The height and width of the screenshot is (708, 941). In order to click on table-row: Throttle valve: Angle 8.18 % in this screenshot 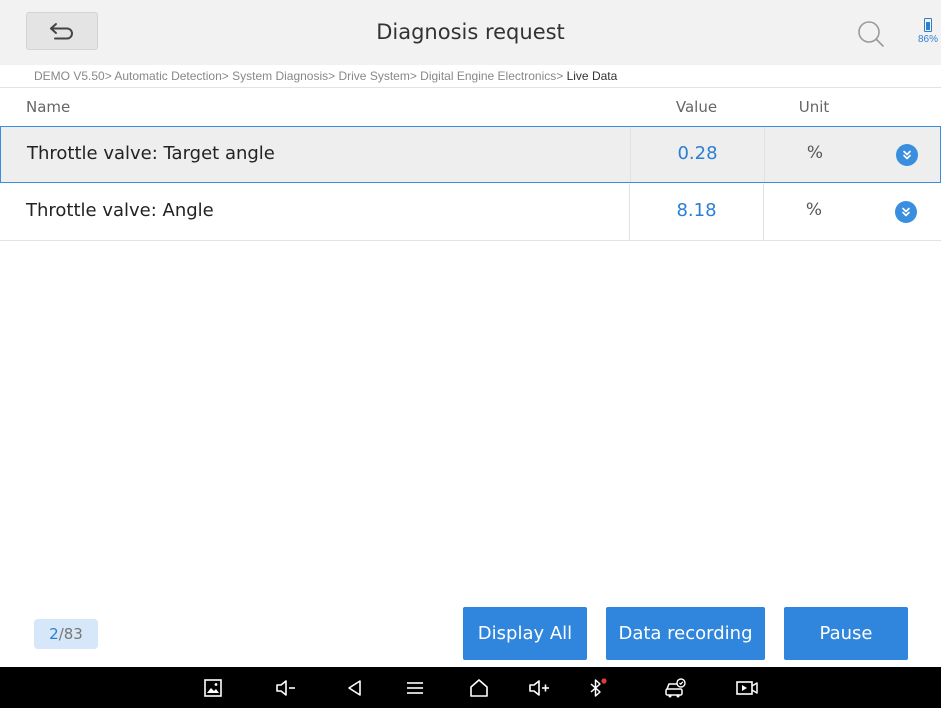, I will do `click(470, 212)`.